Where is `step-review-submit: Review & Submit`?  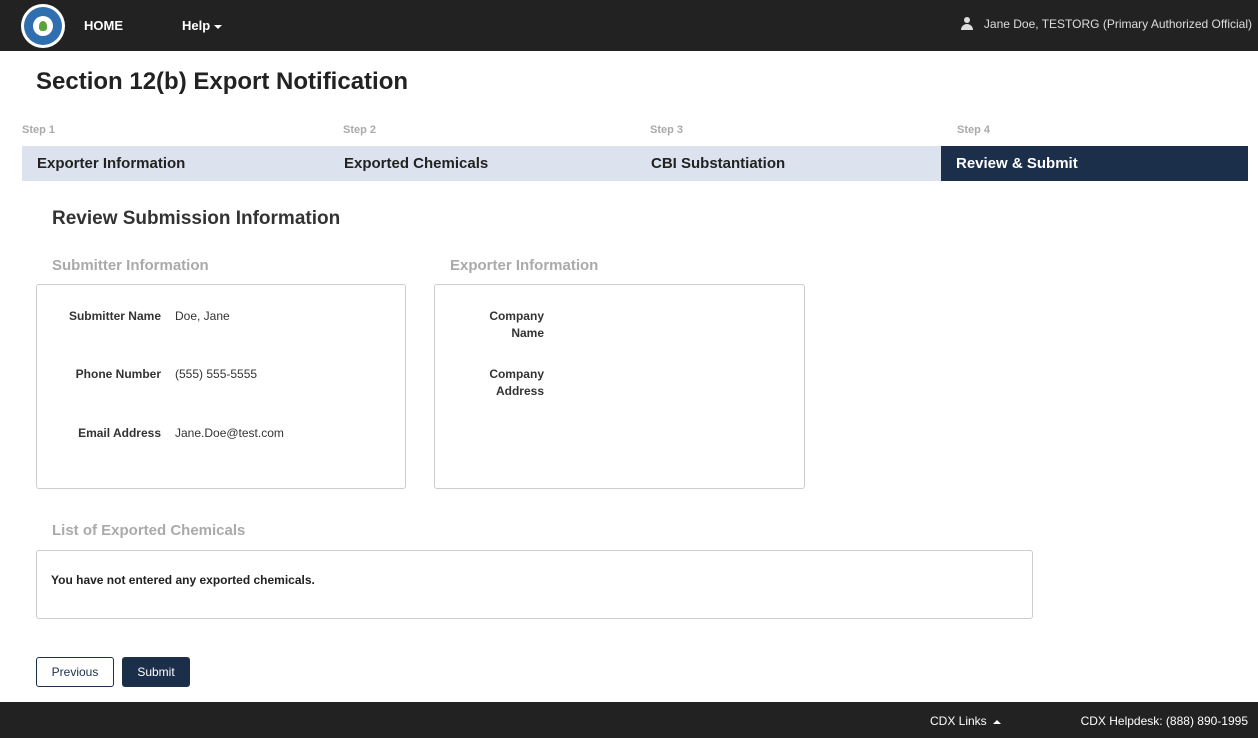
step-review-submit: Review & Submit is located at coordinates (1094, 163).